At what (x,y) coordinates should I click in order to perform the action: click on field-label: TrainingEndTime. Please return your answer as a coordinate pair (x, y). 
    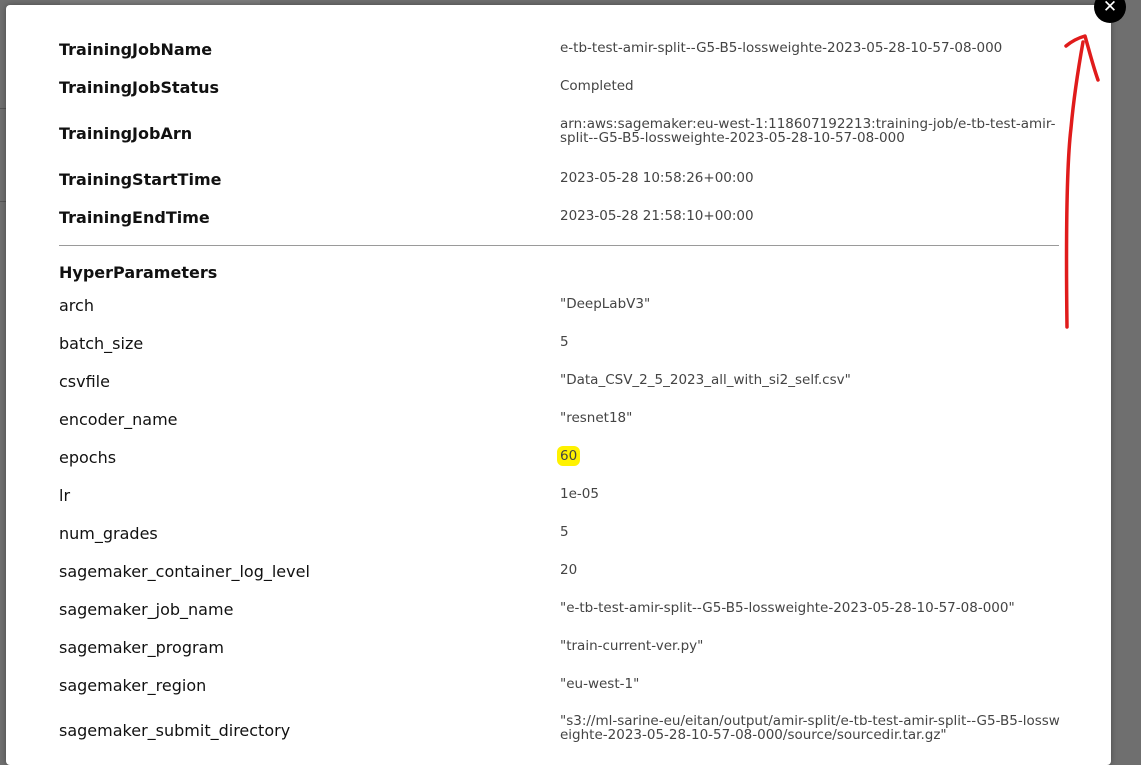
    Looking at the image, I should click on (134, 217).